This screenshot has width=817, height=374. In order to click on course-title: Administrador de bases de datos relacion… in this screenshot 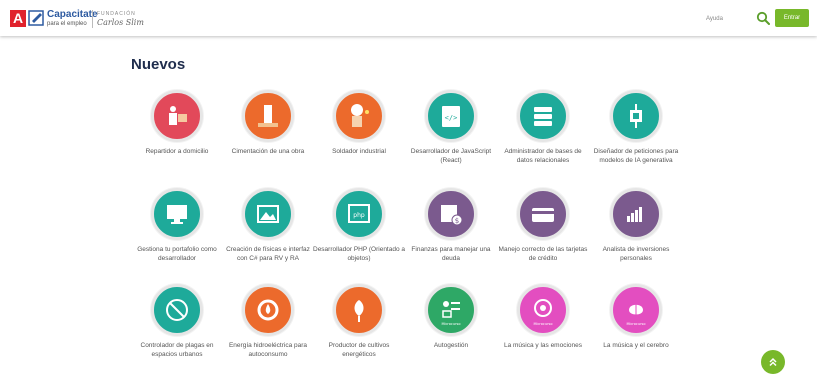, I will do `click(543, 156)`.